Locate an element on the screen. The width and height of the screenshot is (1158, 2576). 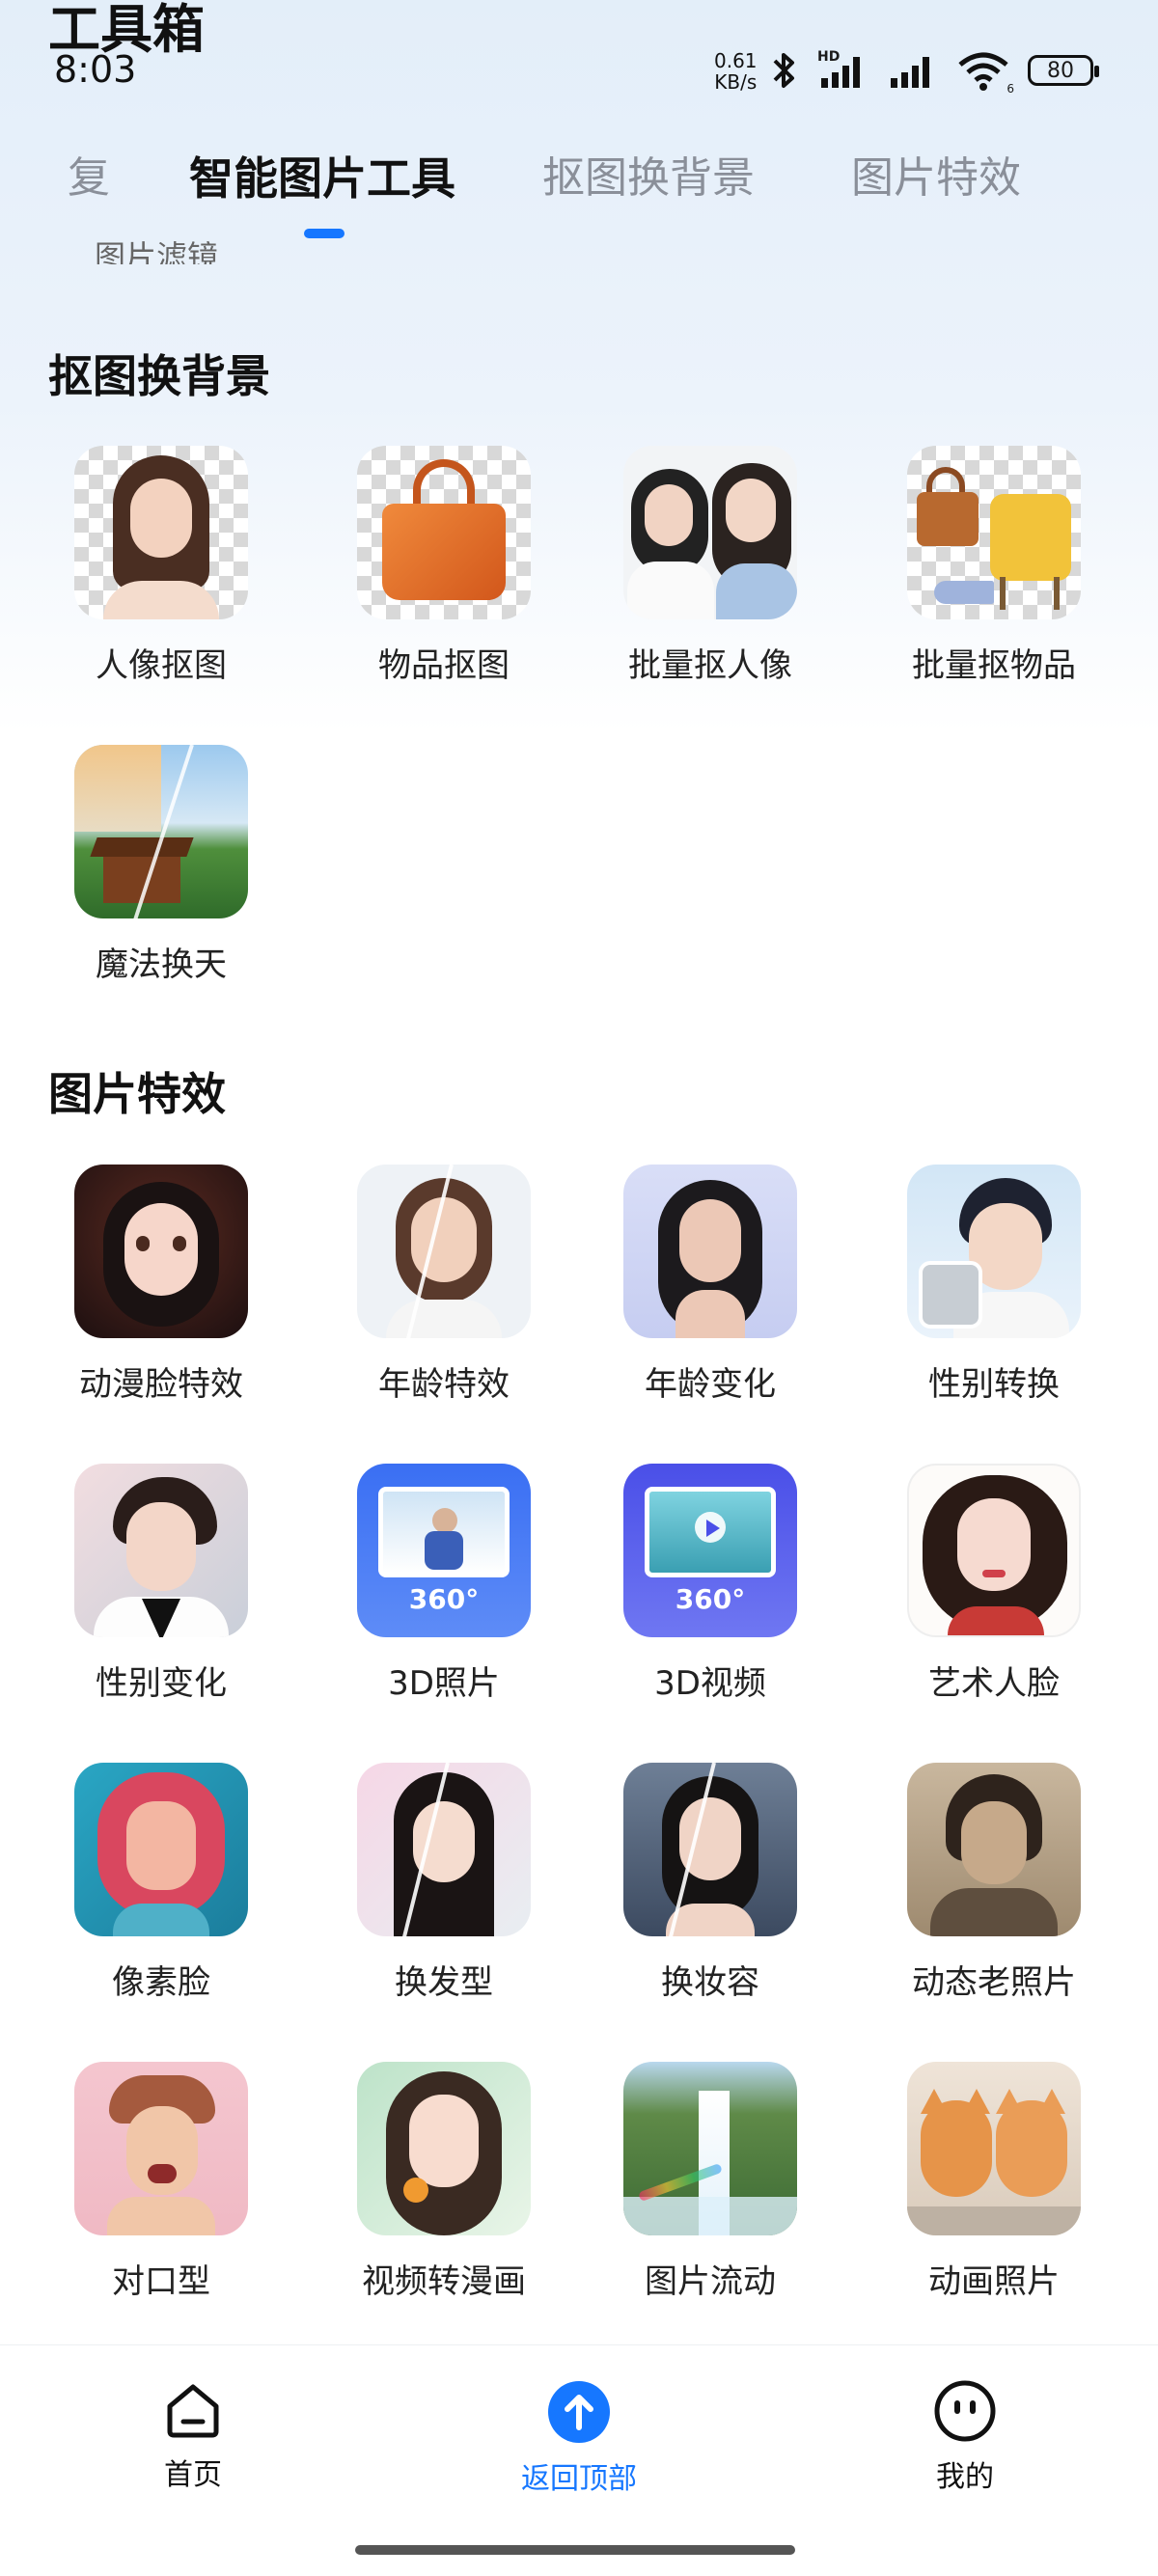
video-3d-icon: 360° is located at coordinates (710, 1551).